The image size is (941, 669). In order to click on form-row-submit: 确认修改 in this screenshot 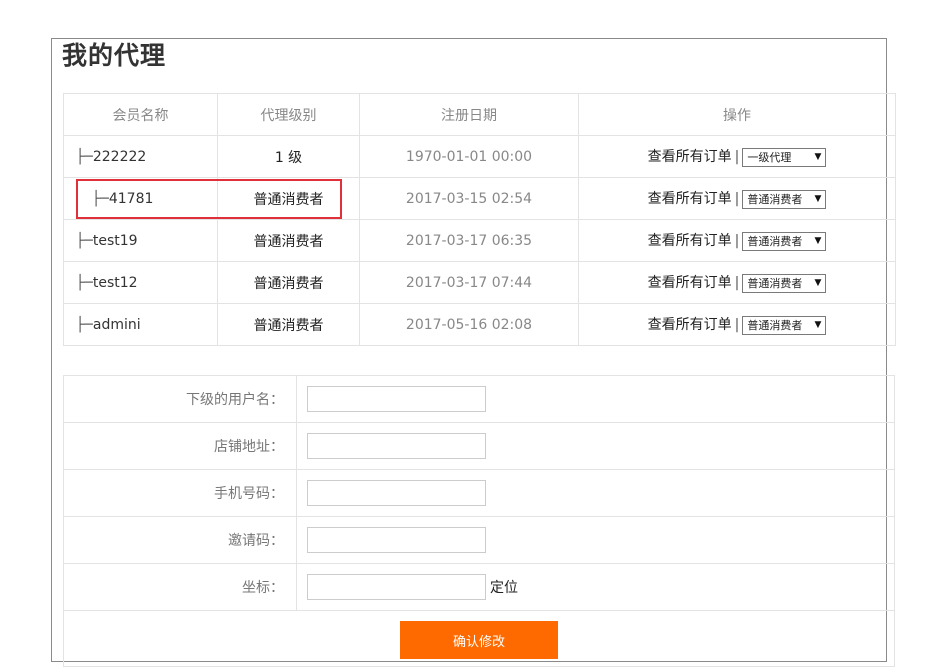, I will do `click(479, 638)`.